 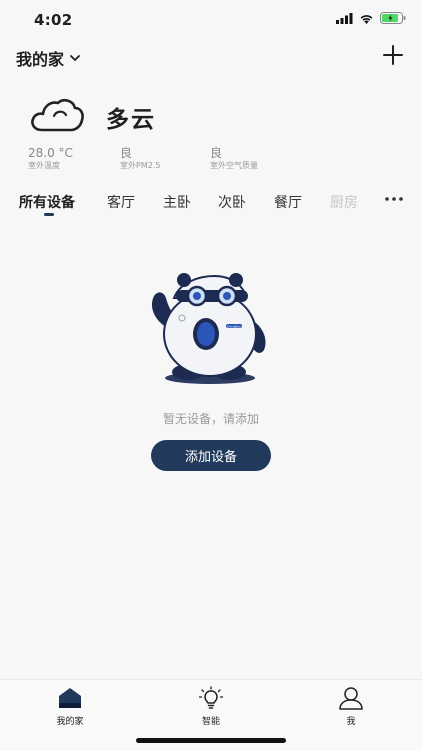 What do you see at coordinates (344, 202) in the screenshot?
I see `tab-kitchen: 厨房` at bounding box center [344, 202].